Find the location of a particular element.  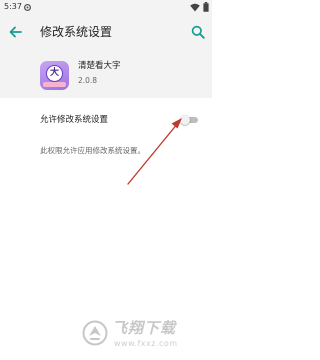

settings-icon is located at coordinates (27, 7).